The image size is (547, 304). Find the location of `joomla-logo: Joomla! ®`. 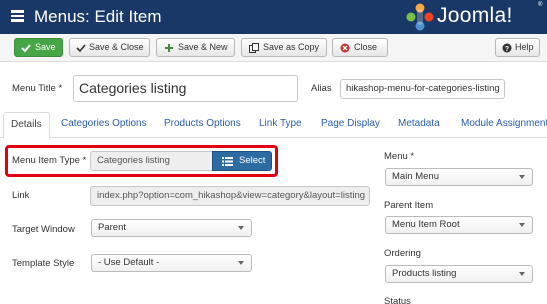

joomla-logo: Joomla! ® is located at coordinates (475, 17).